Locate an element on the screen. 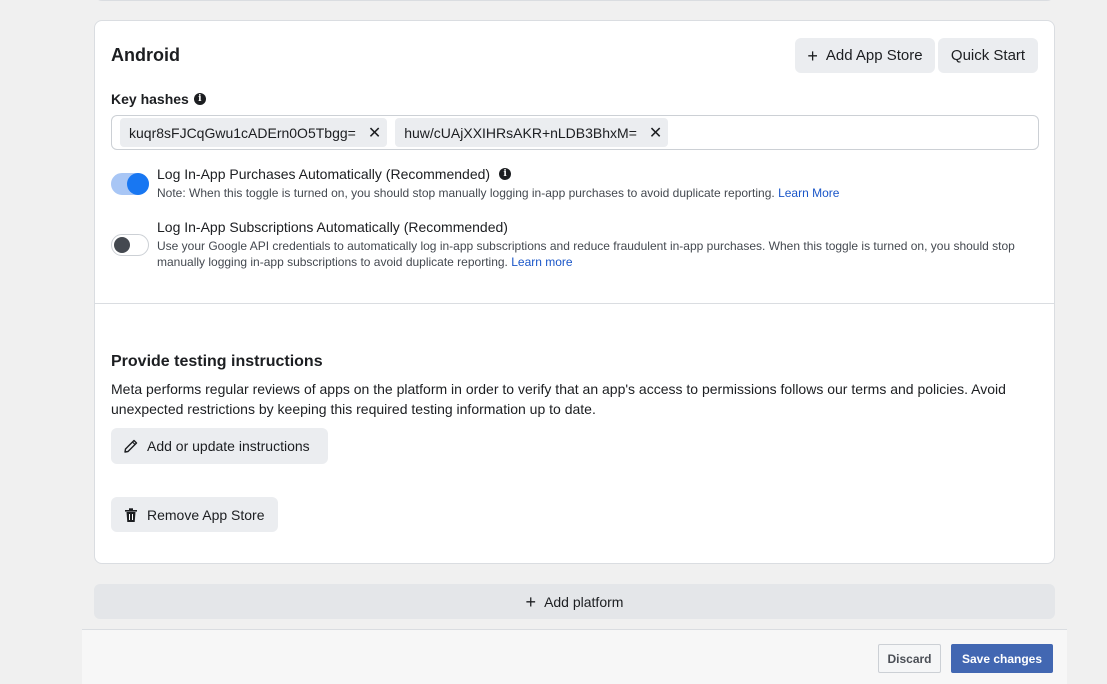 Image resolution: width=1107 pixels, height=684 pixels. log-purchases-toggle is located at coordinates (130, 184).